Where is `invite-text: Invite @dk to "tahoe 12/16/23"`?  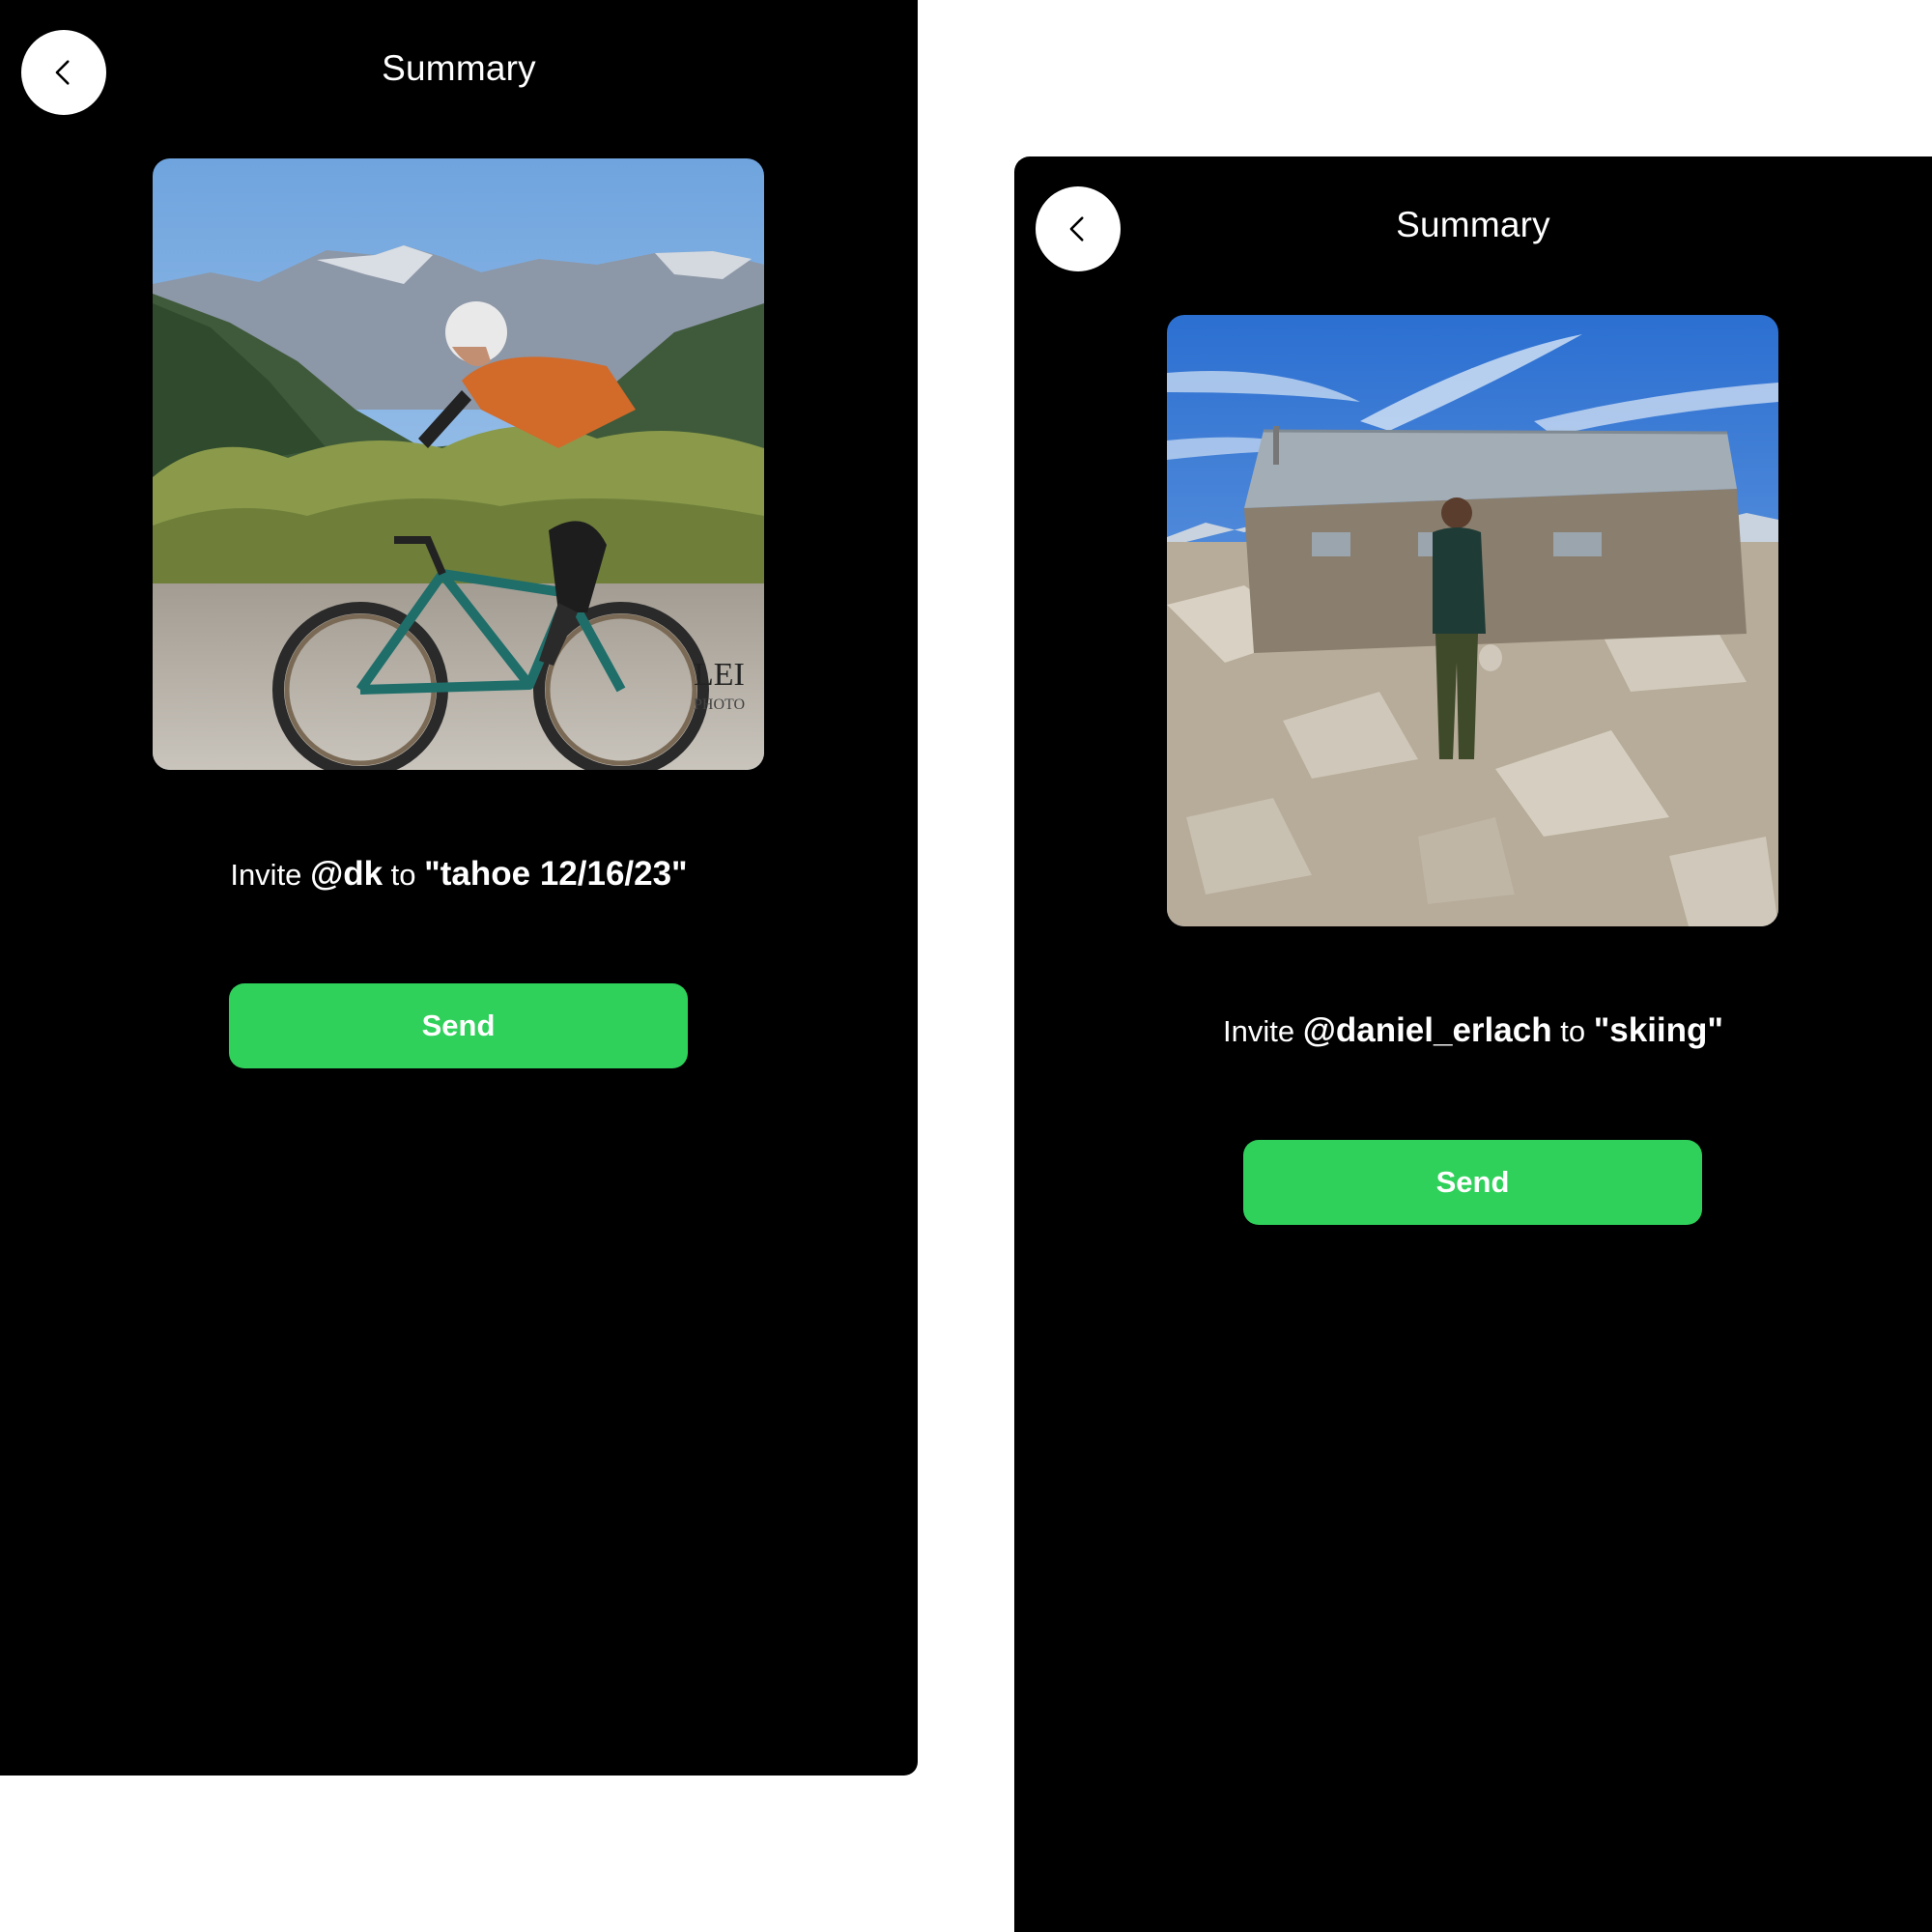
invite-text: Invite @dk to "tahoe 12/16/23" is located at coordinates (459, 874).